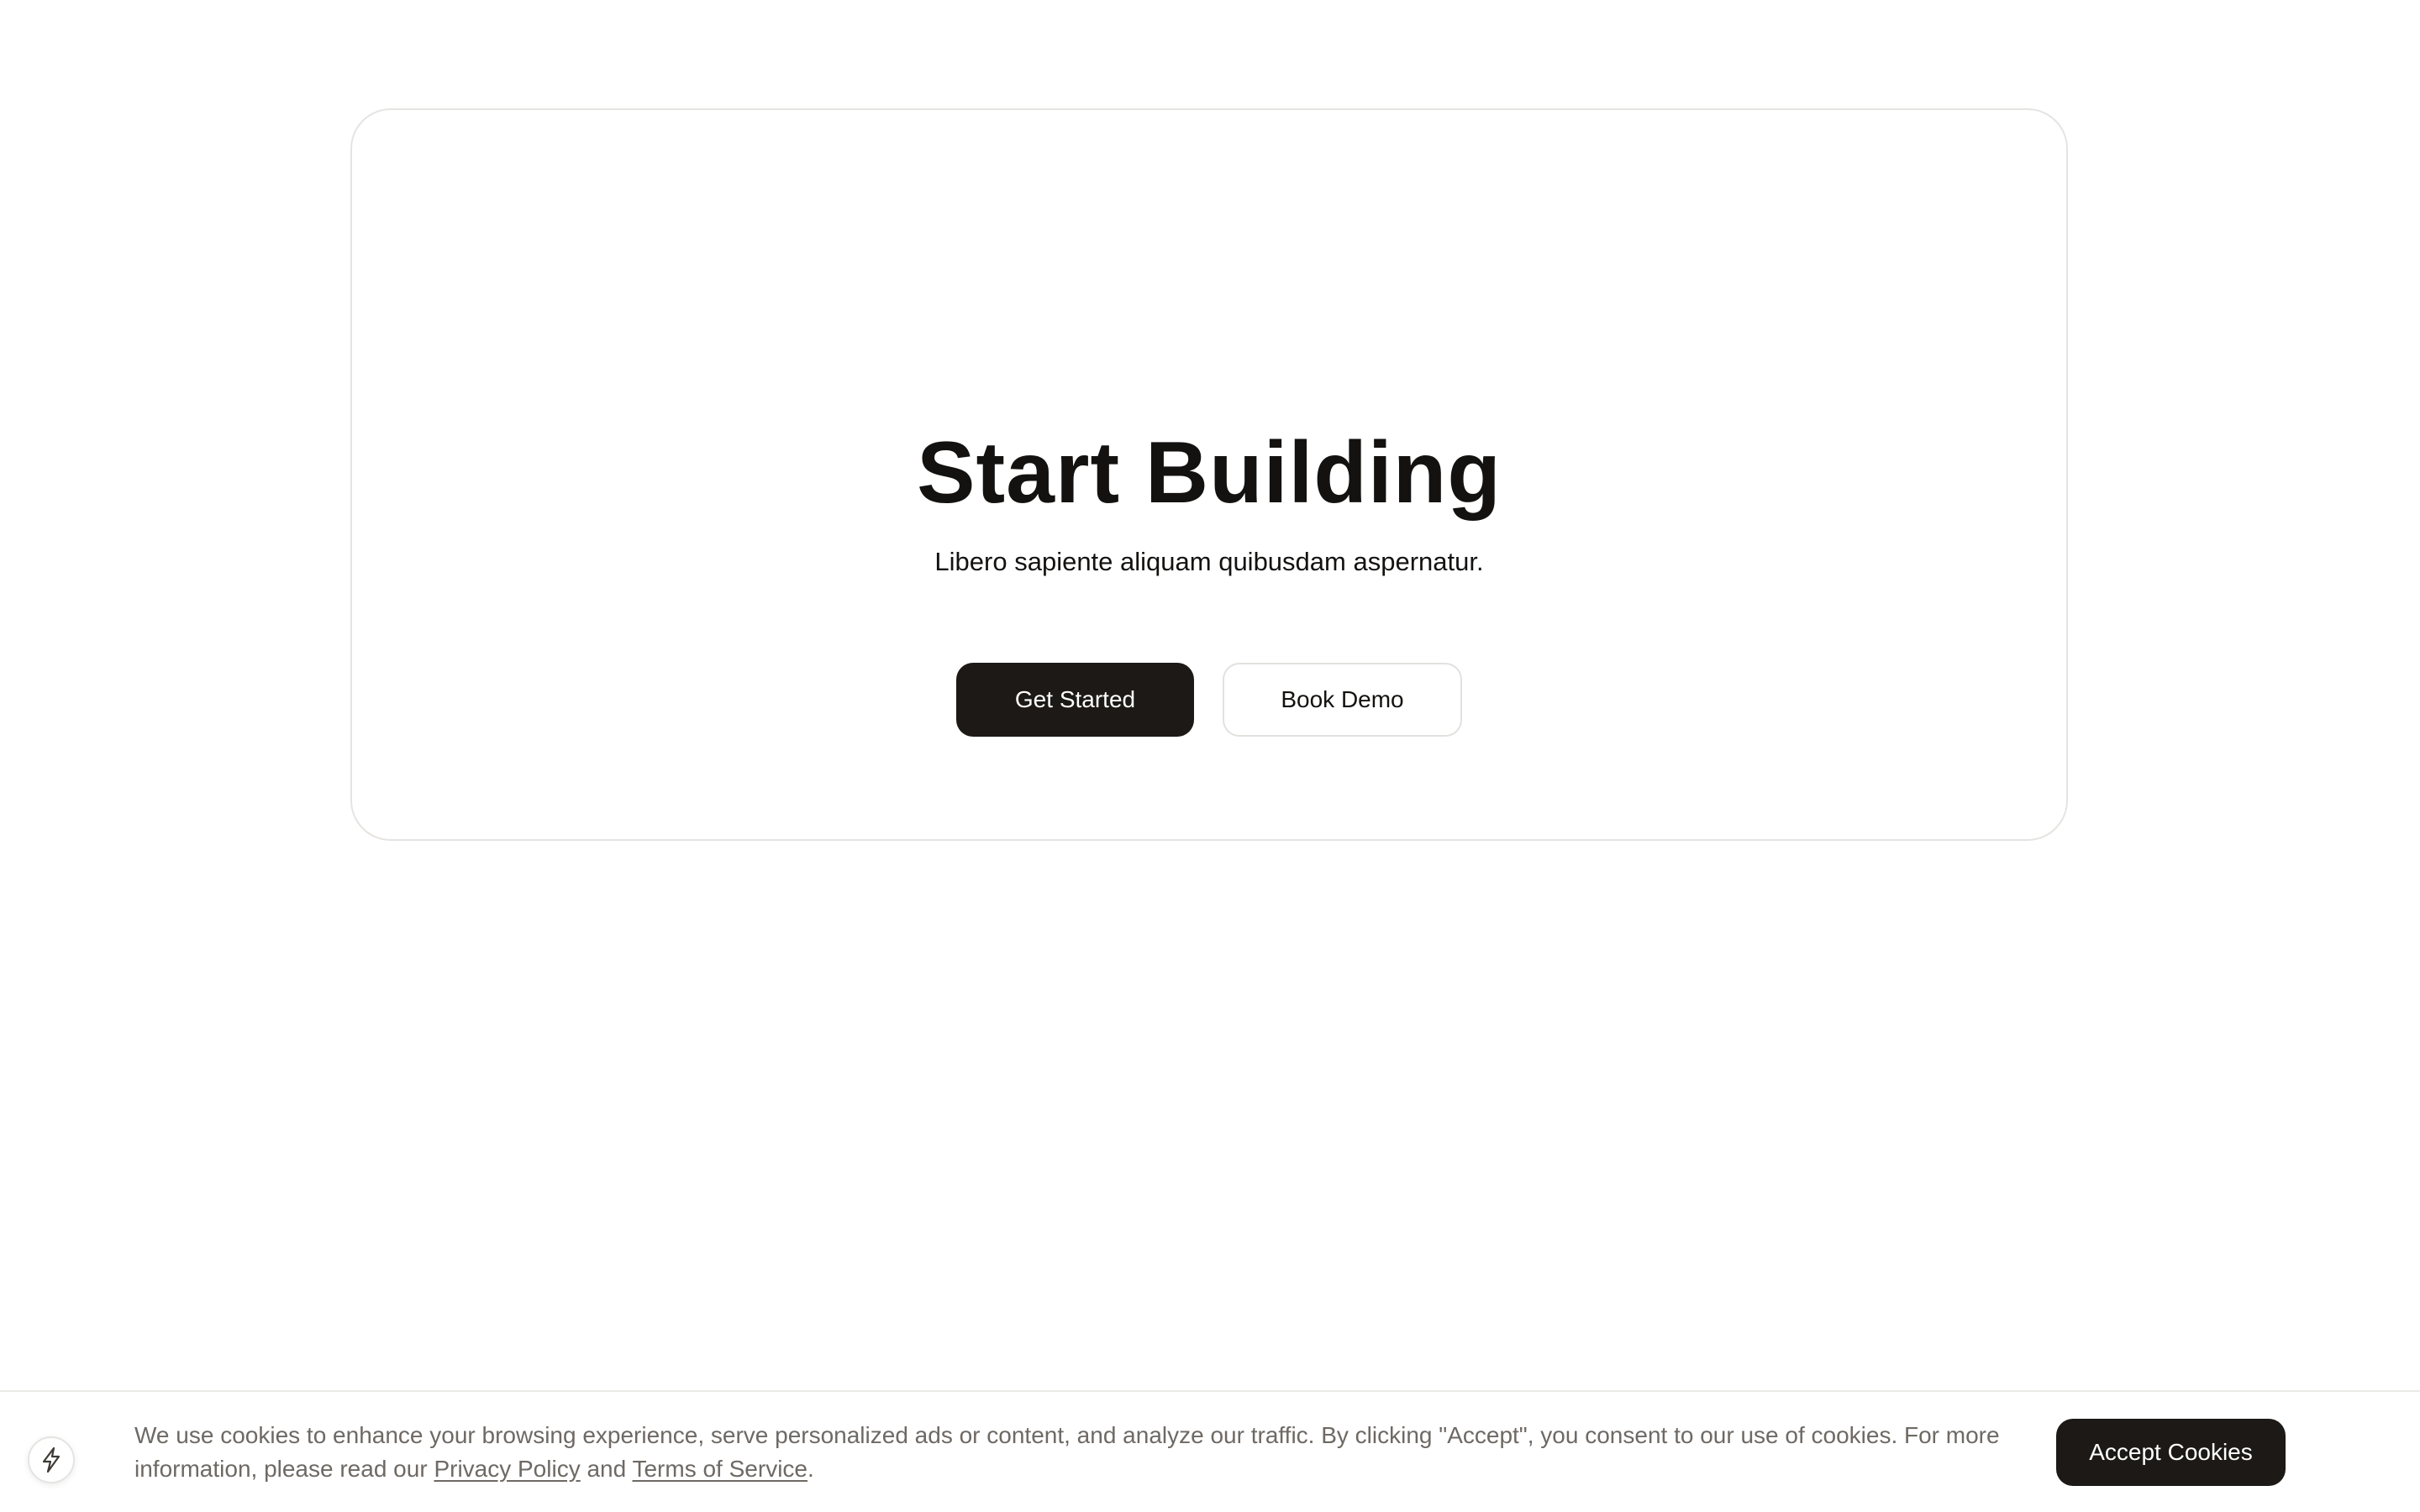 This screenshot has height=1512, width=2420. Describe the element at coordinates (2171, 1452) in the screenshot. I see `accept-cookies-button: Accept Cookies` at that location.